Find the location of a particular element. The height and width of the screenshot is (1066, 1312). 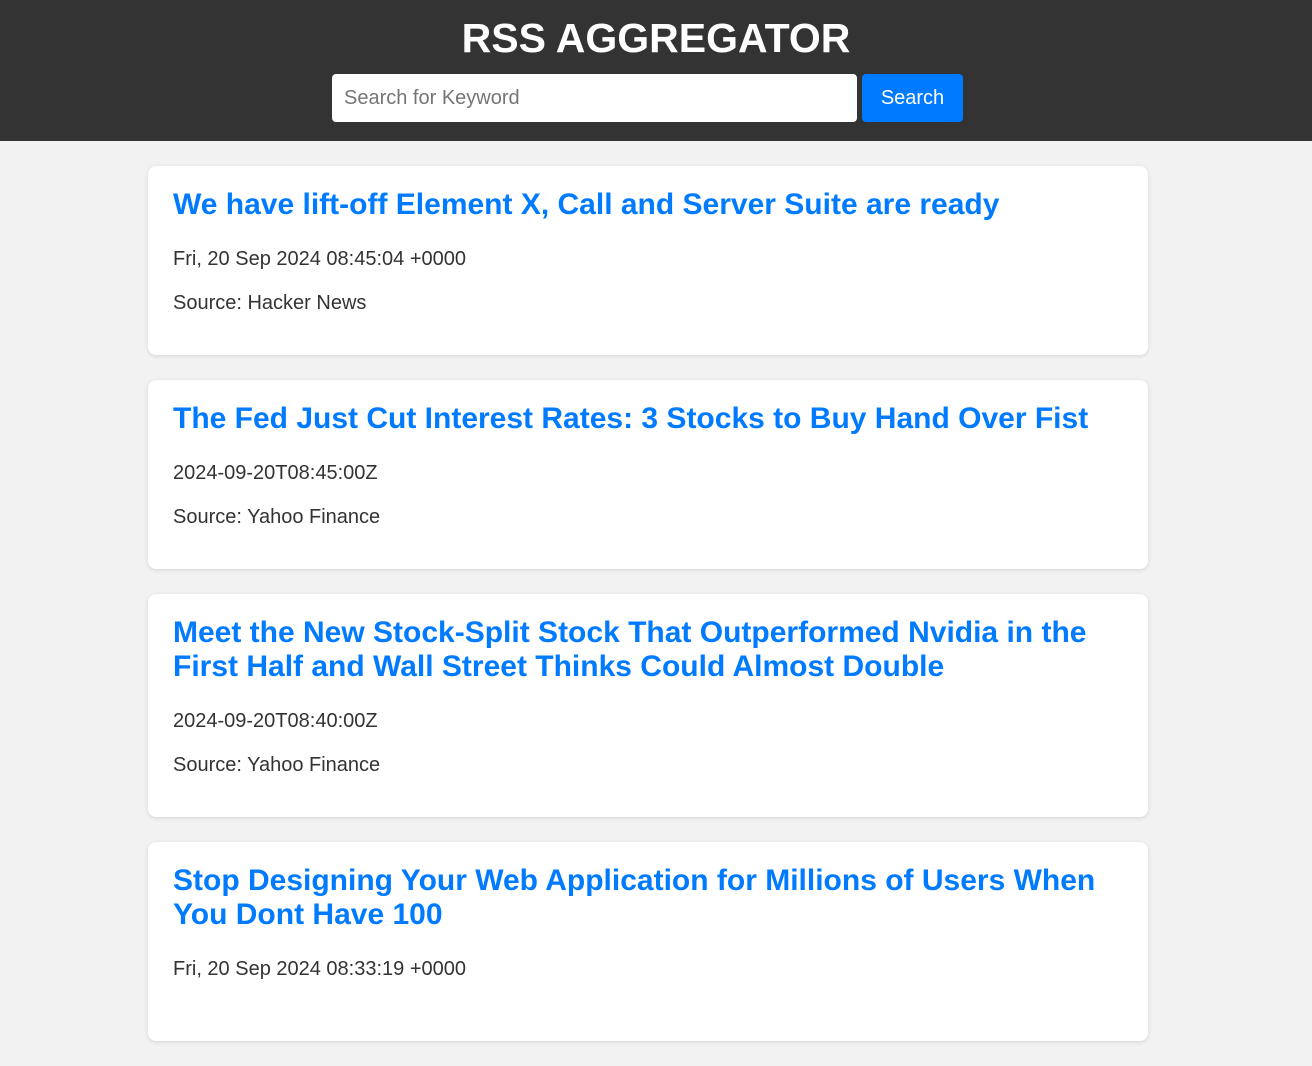

app-title: RSS AGGREGATOR is located at coordinates (656, 38).